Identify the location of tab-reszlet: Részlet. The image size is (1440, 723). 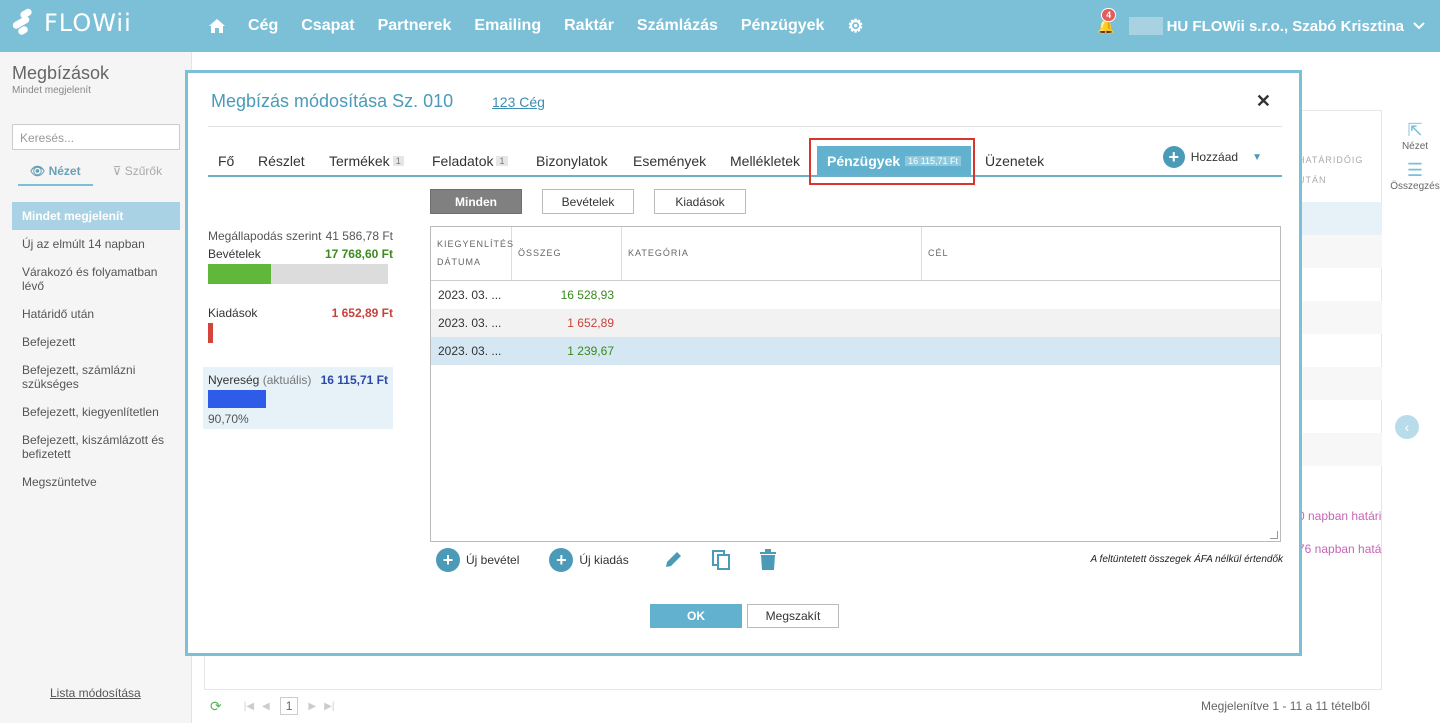
(281, 161).